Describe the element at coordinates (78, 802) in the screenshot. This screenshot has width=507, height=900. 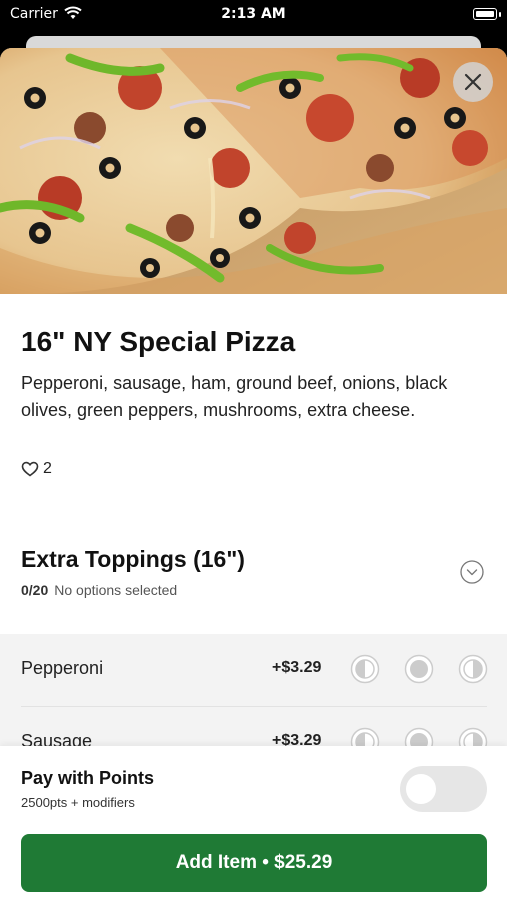
I see `points-cost: 2500pts + modifiers` at that location.